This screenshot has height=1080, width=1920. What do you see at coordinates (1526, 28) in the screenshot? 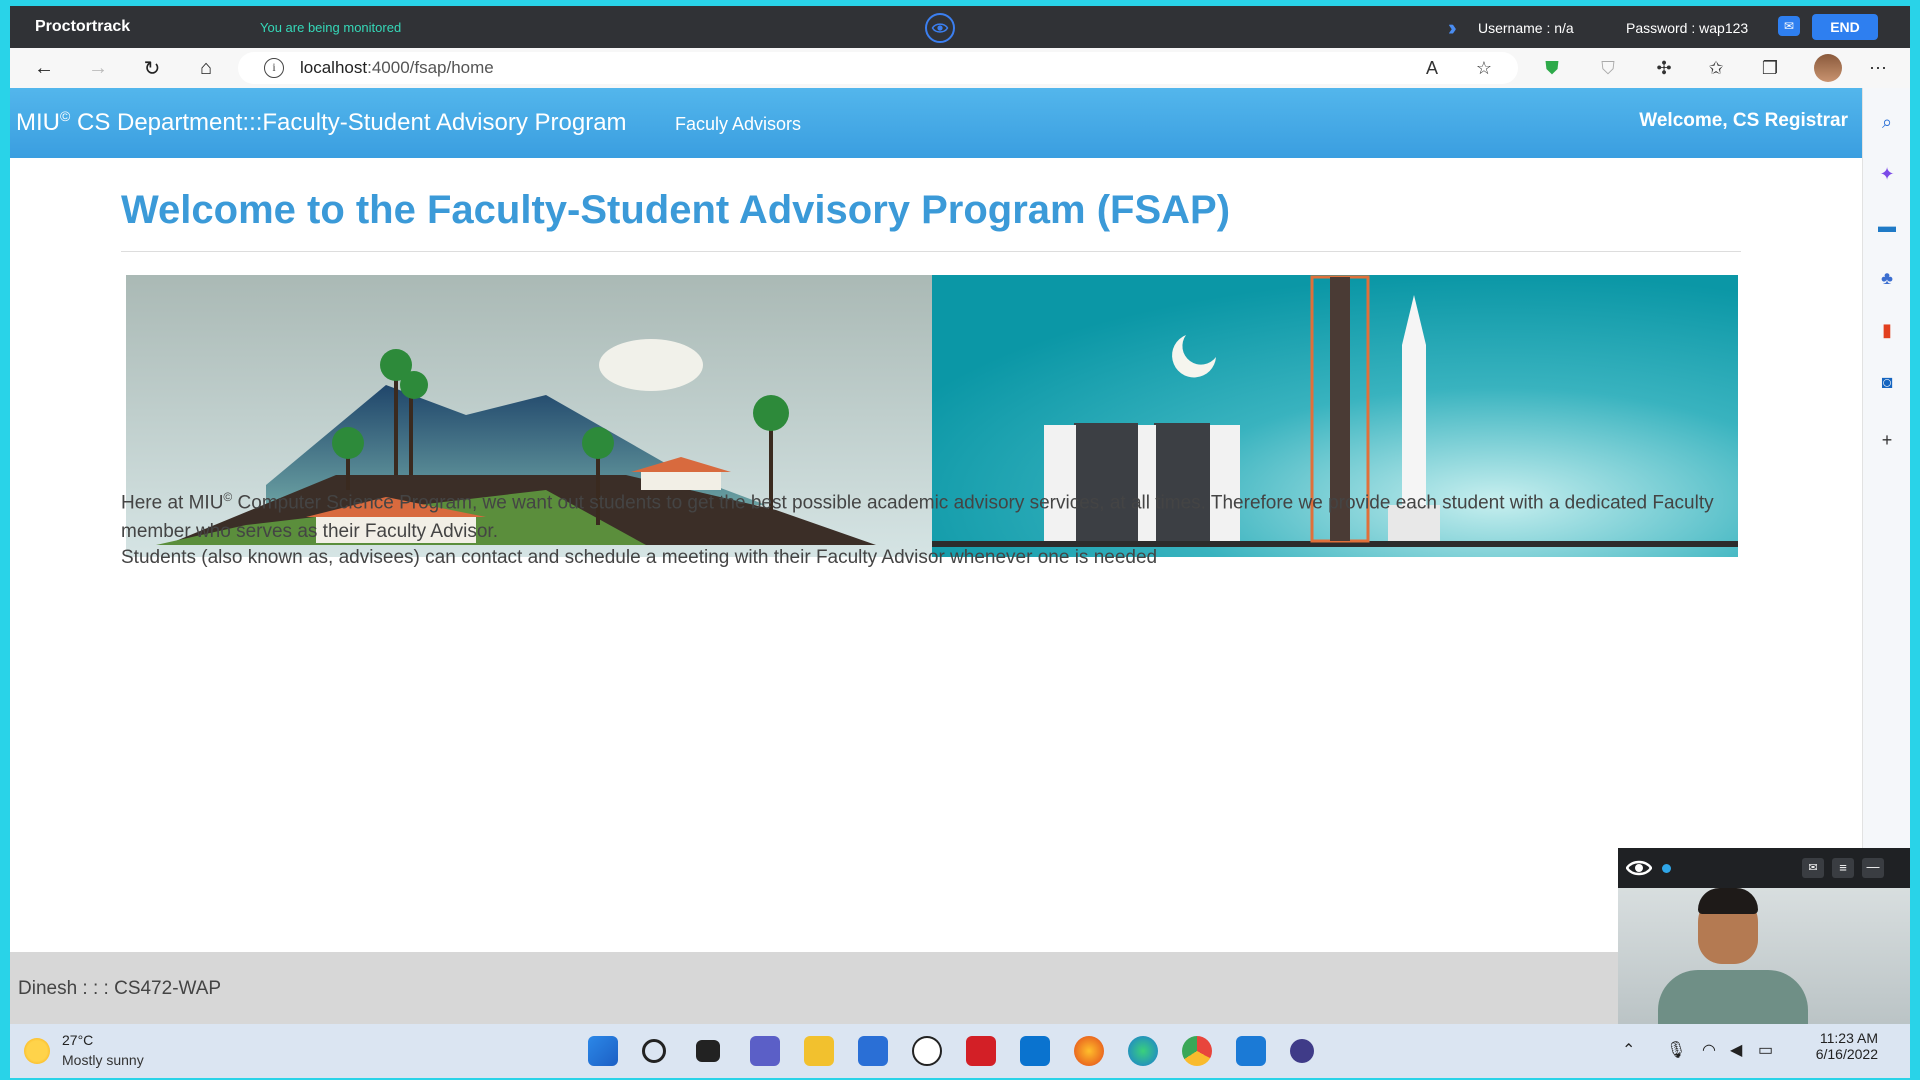
I see `proctor-username: Username : n/a` at bounding box center [1526, 28].